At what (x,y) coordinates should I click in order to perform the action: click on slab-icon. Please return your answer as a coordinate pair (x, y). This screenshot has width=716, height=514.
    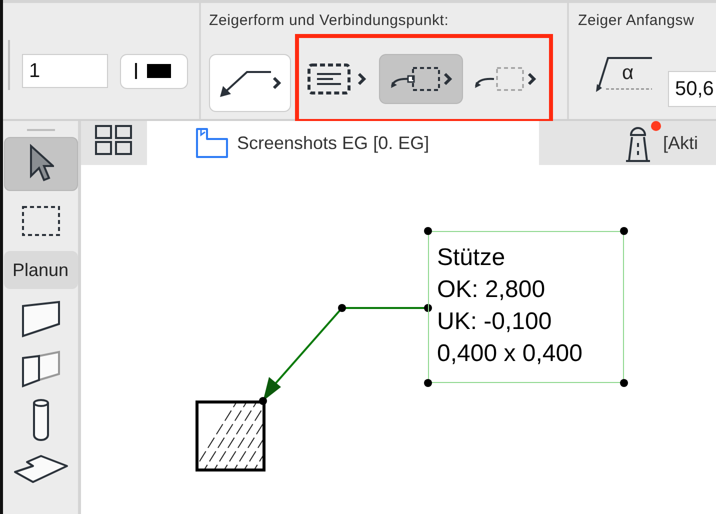
    Looking at the image, I should click on (40, 469).